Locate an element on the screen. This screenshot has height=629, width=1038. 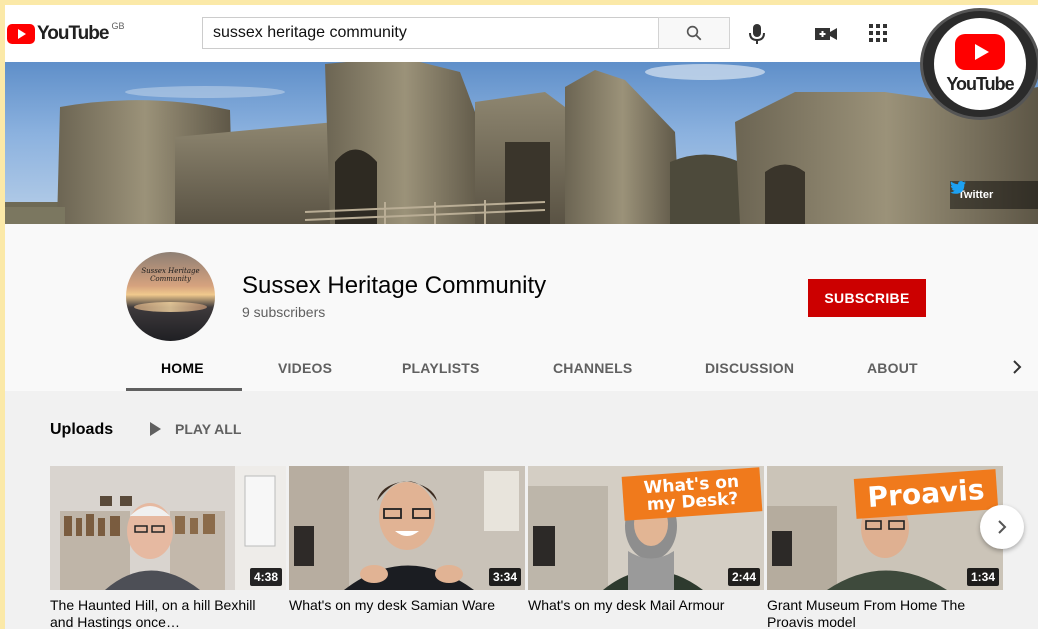
region-code: GB is located at coordinates (118, 26).